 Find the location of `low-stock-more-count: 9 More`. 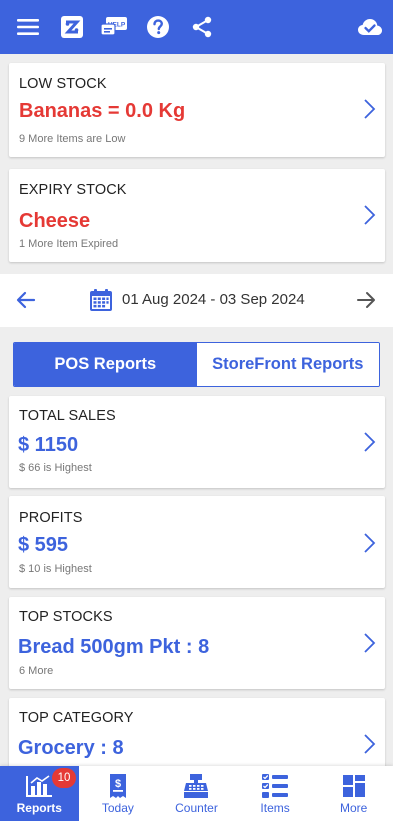

low-stock-more-count: 9 More is located at coordinates (36, 139).